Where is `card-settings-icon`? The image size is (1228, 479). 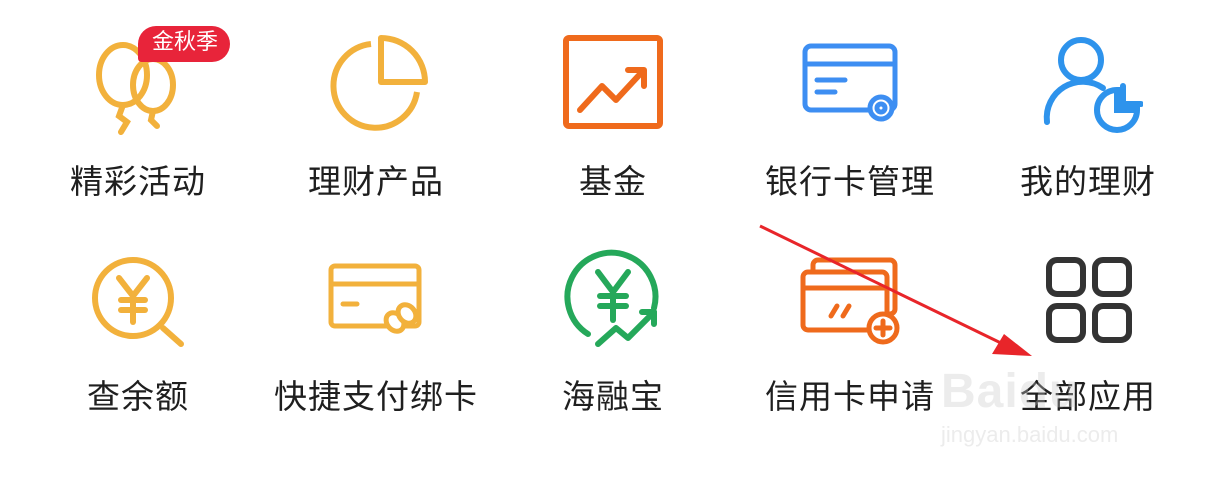 card-settings-icon is located at coordinates (850, 85).